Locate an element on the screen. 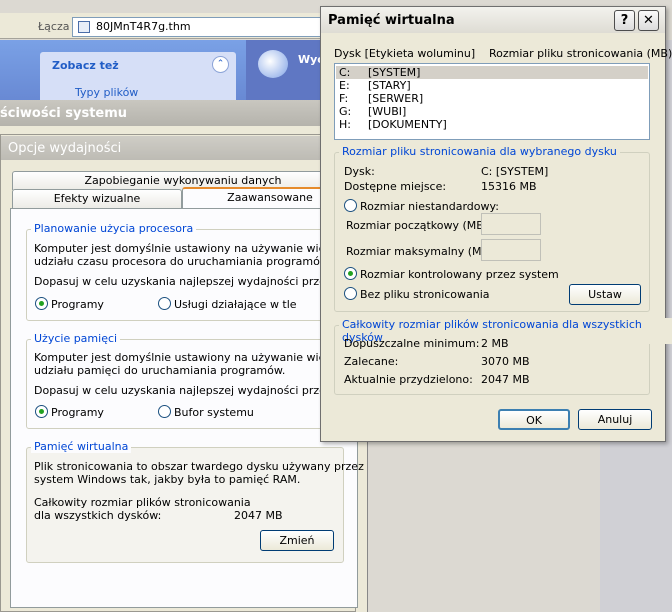 This screenshot has height=612, width=672. processor-programs-label: Programy is located at coordinates (77, 304).